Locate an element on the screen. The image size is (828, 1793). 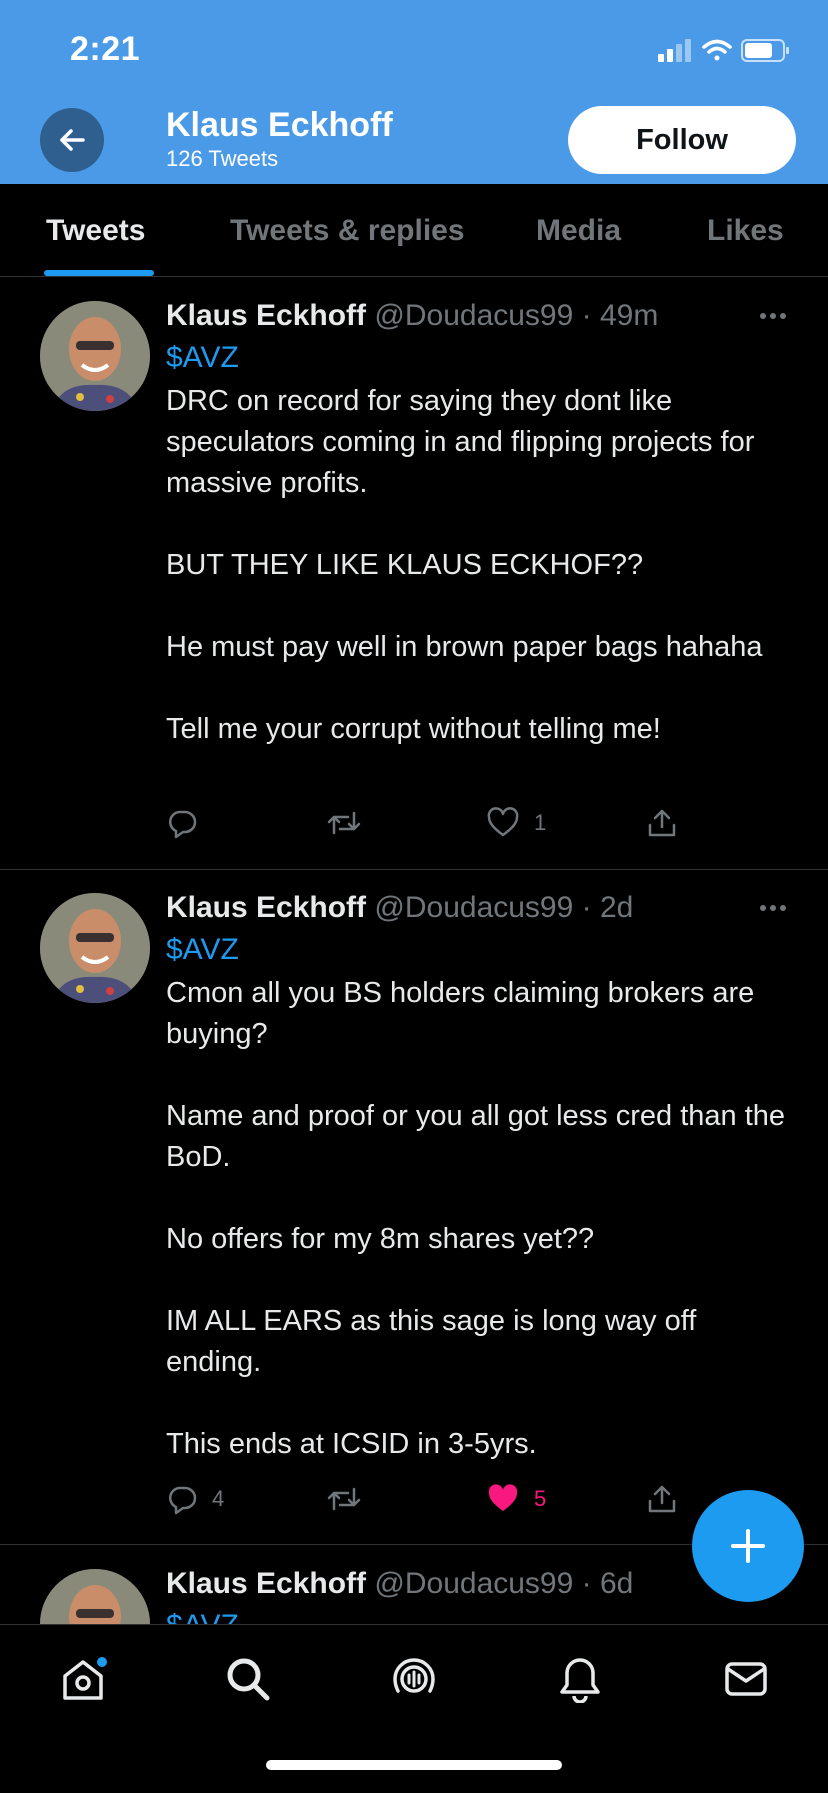
tweet-header: Klaus Eckhoff @Doudacus99 · 49m is located at coordinates (412, 316).